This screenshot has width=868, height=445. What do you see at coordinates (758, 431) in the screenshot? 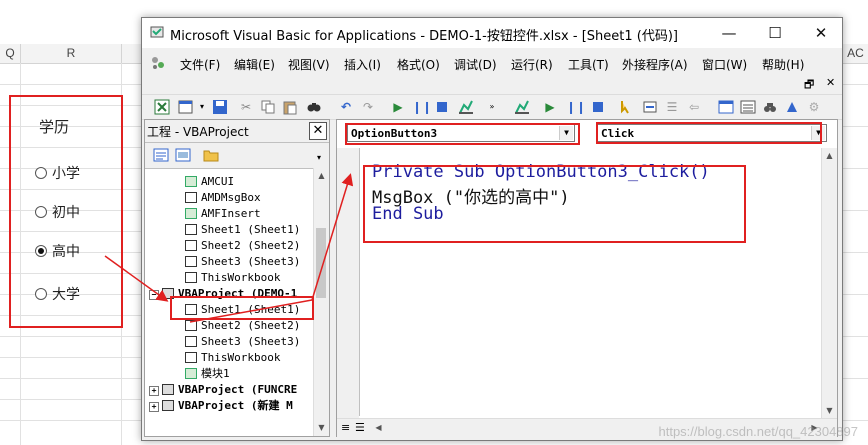
I see `watermark: https://blog.csdn.net/qq_42304897` at bounding box center [758, 431].